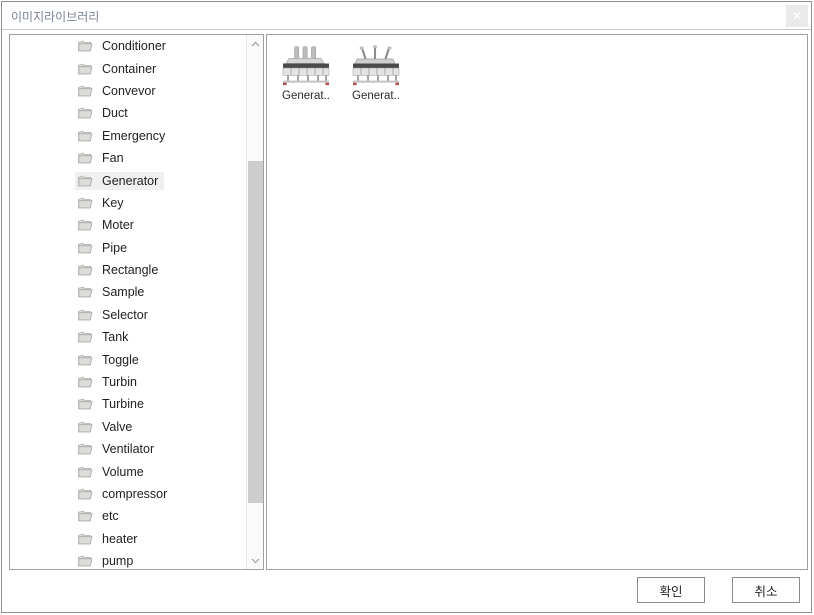 The height and width of the screenshot is (615, 814). What do you see at coordinates (112, 292) in the screenshot?
I see `tree-item-hit: Sample` at bounding box center [112, 292].